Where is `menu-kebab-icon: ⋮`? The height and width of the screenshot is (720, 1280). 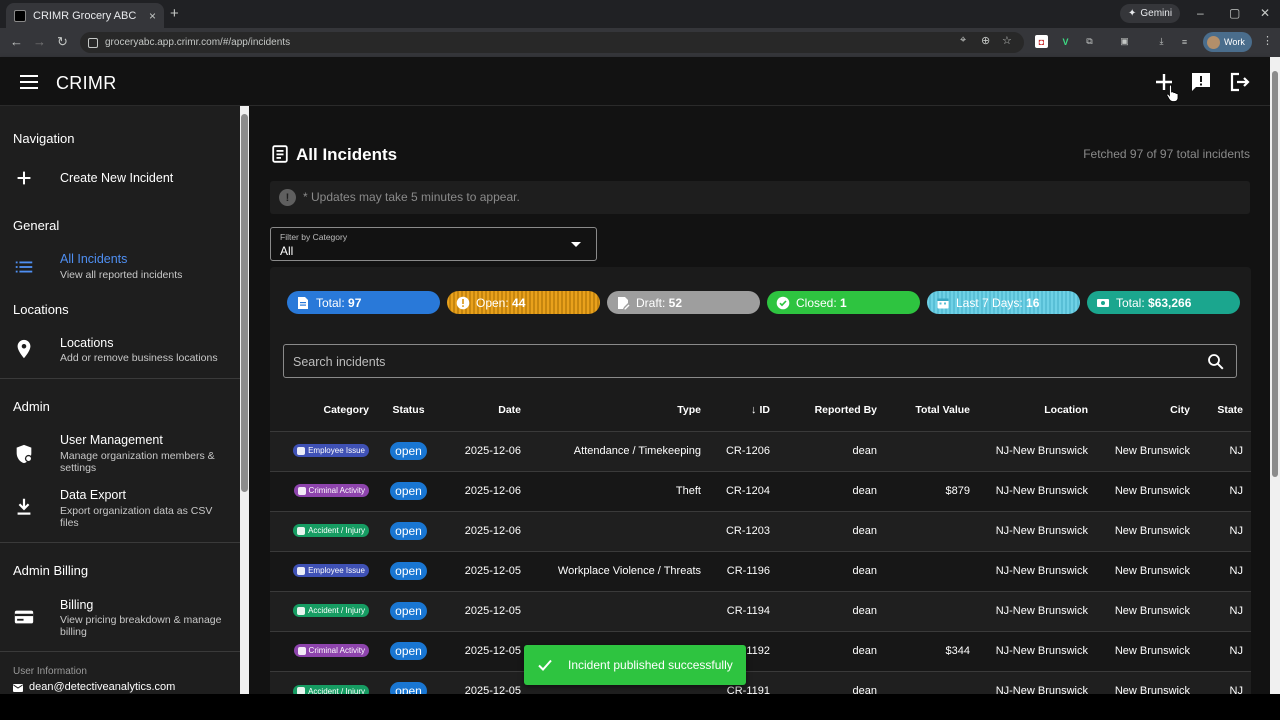
menu-kebab-icon: ⋮ is located at coordinates (1267, 40).